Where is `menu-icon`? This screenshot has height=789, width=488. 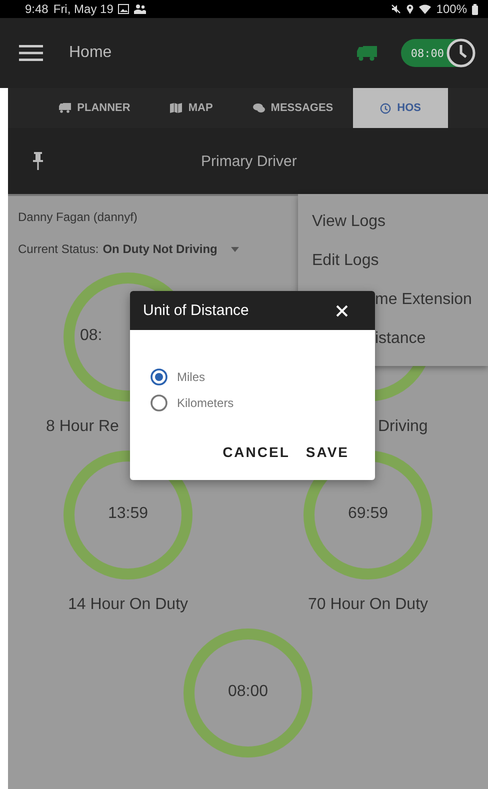 menu-icon is located at coordinates (31, 53).